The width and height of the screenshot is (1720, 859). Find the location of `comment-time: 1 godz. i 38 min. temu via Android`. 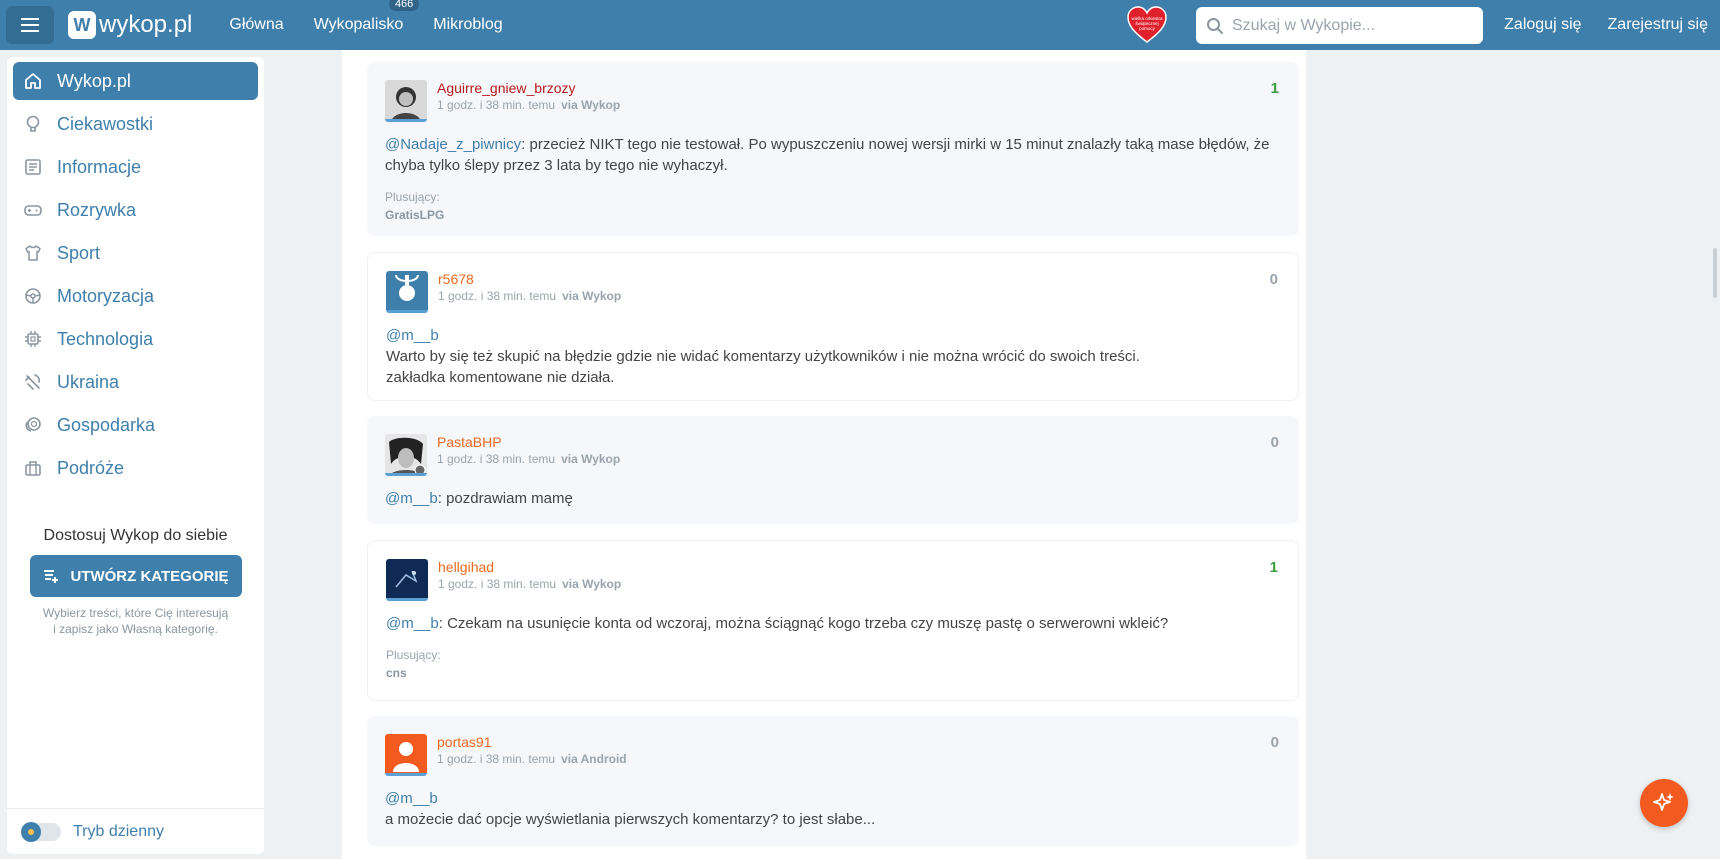

comment-time: 1 godz. i 38 min. temu via Android is located at coordinates (532, 759).